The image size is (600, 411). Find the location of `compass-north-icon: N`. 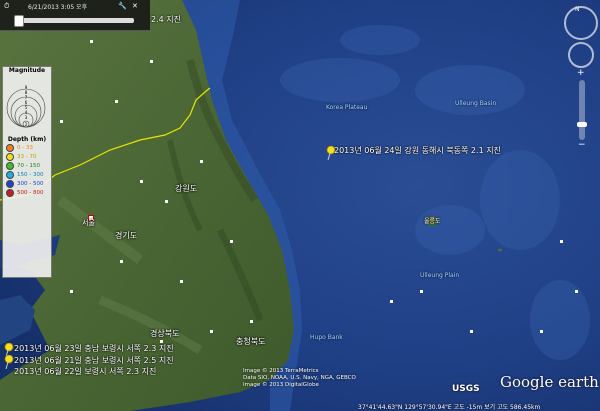

compass-north-icon: N is located at coordinates (577, 9).